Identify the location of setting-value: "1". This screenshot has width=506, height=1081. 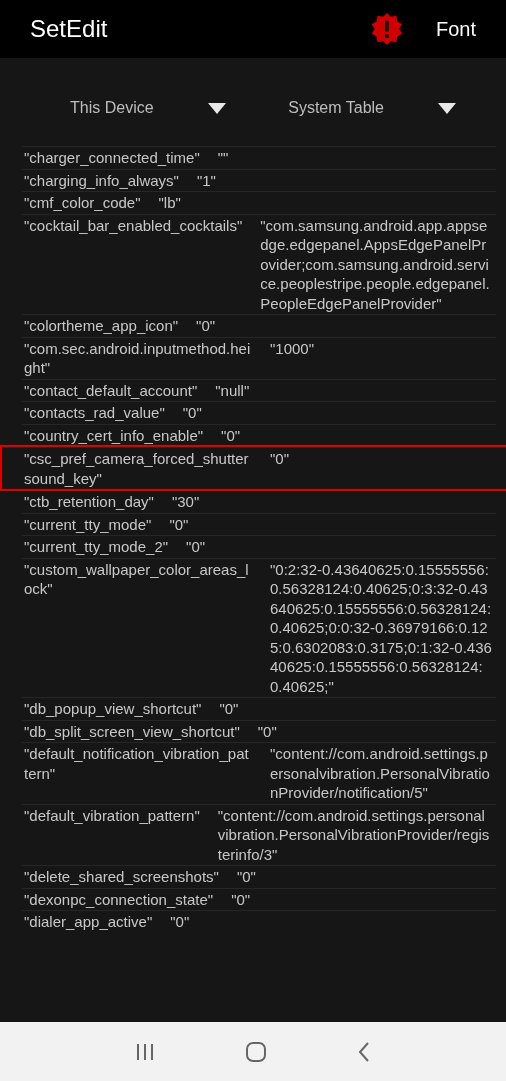
(206, 180).